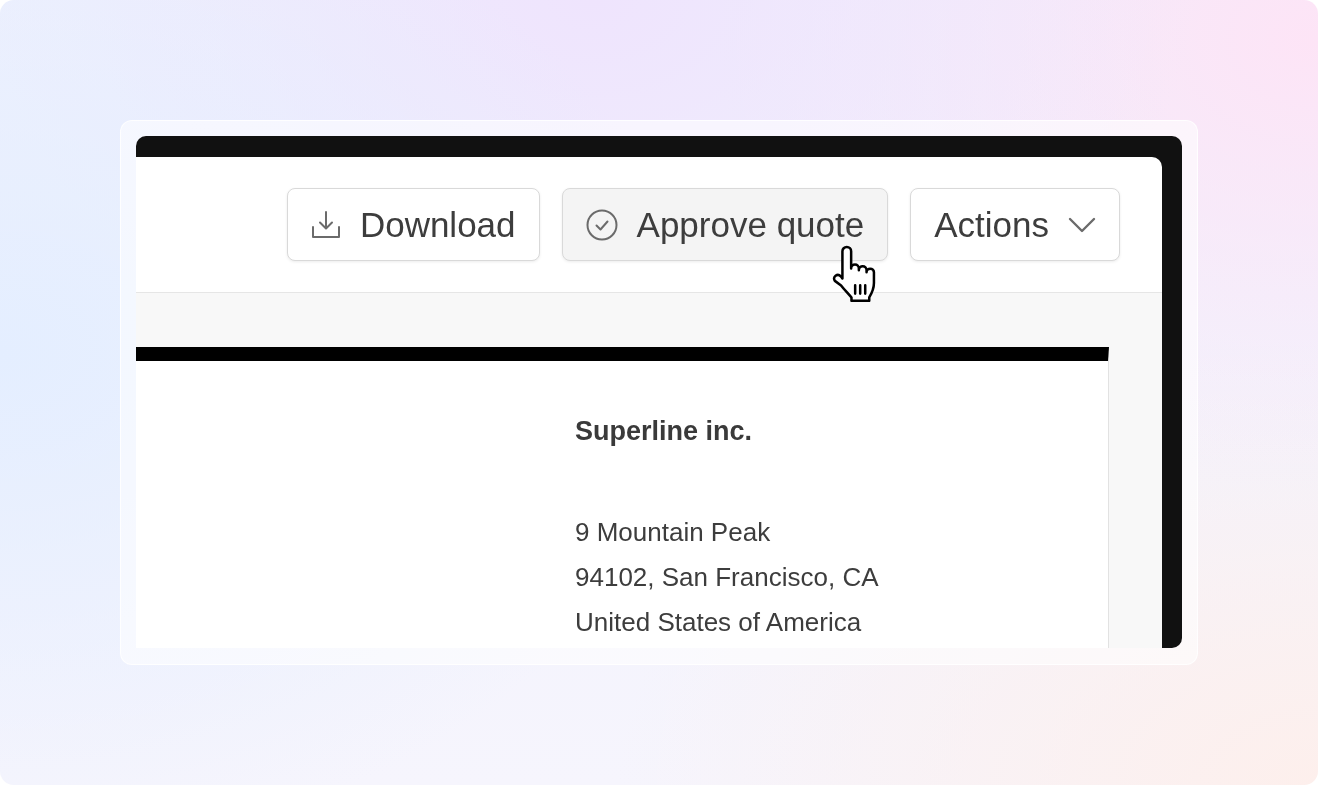 This screenshot has height=785, width=1318. What do you see at coordinates (727, 578) in the screenshot?
I see `address-line: 94102, San Francisco, CA` at bounding box center [727, 578].